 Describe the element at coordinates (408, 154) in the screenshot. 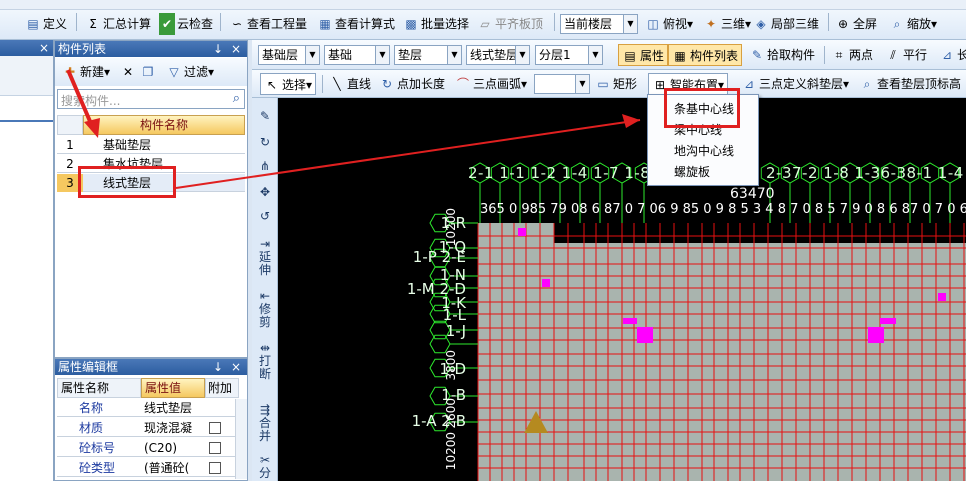

I see `pointer-line` at that location.